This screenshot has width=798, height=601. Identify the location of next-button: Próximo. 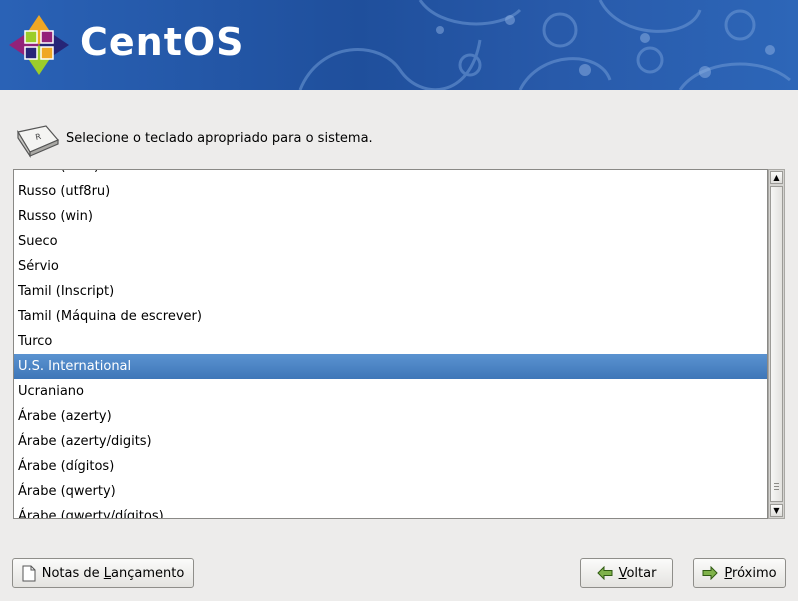
(739, 573).